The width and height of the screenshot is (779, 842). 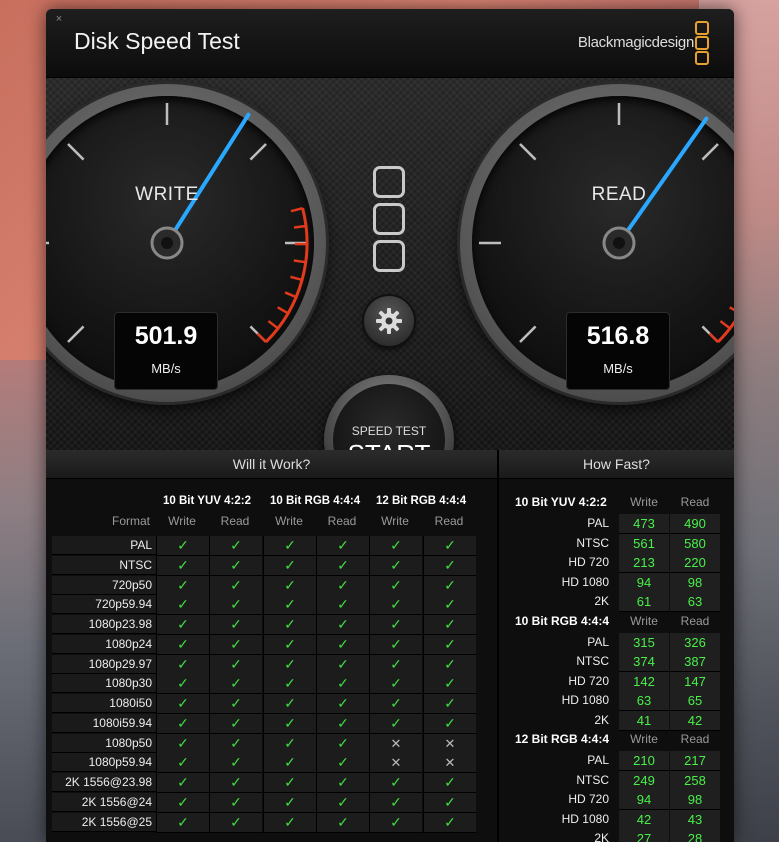 I want to click on table-row: 1080p59.94 ✓ ✓ ✓ ✓ ✕ ✕, so click(x=267, y=763).